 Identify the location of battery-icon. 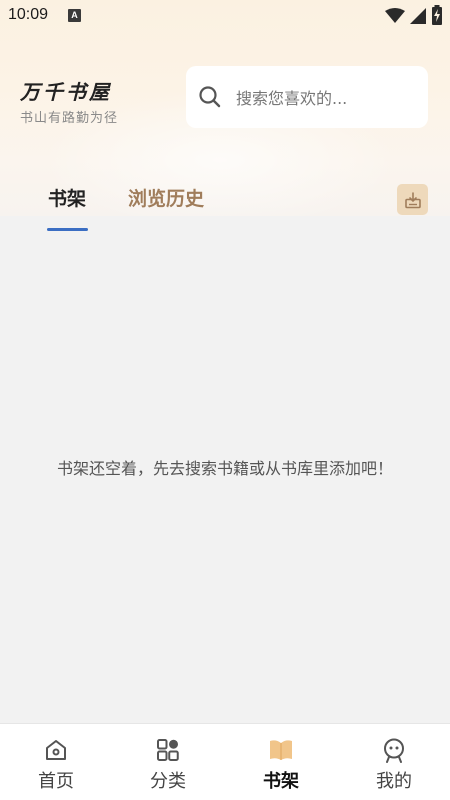
(437, 15).